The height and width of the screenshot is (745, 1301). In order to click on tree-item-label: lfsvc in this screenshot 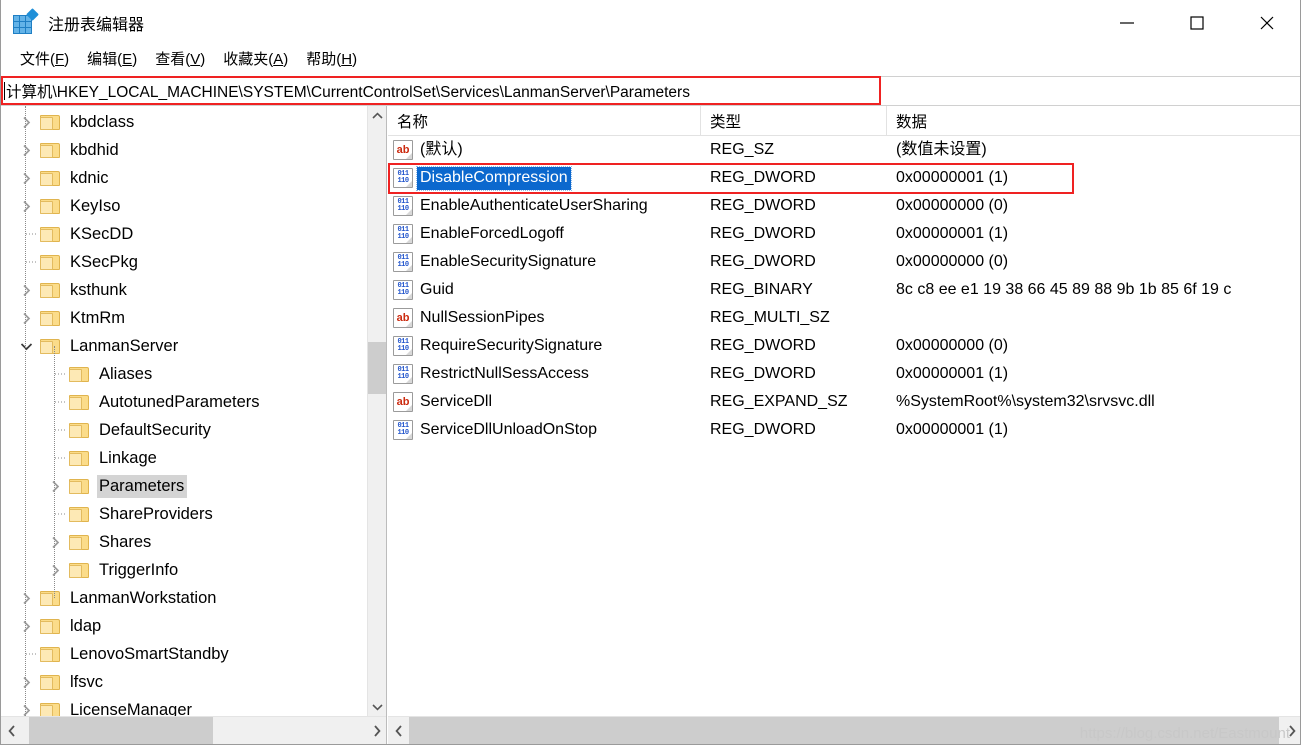, I will do `click(86, 681)`.